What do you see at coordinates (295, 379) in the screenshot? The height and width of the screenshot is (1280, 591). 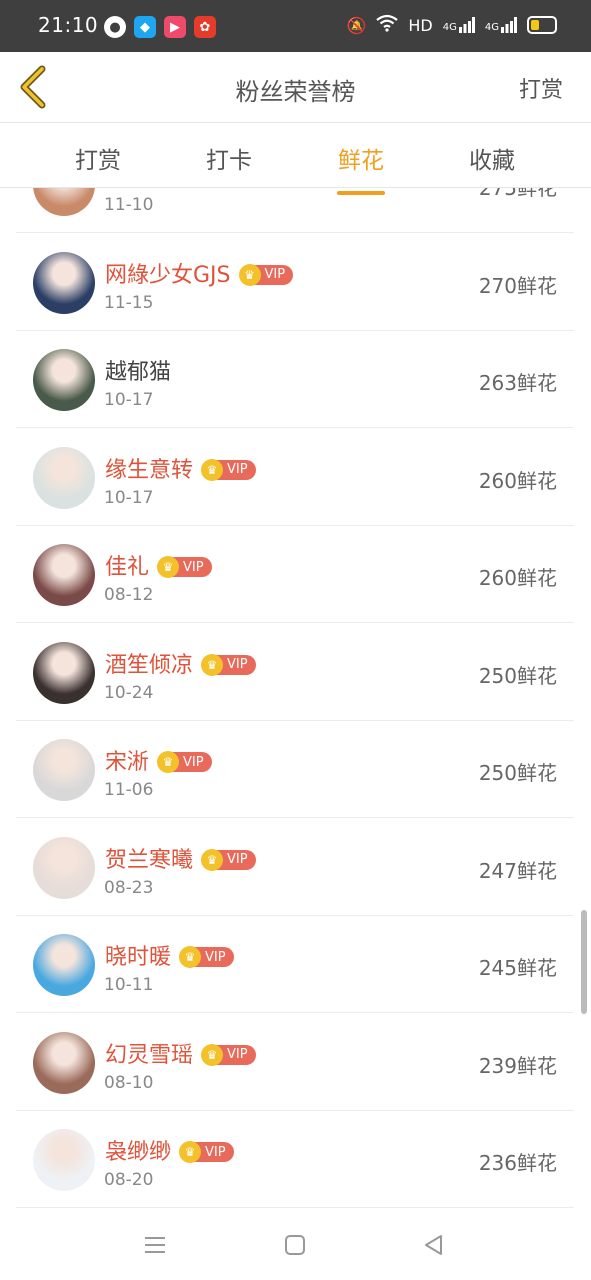 I see `list-item: 越郁猫 10-17 263鲜花` at bounding box center [295, 379].